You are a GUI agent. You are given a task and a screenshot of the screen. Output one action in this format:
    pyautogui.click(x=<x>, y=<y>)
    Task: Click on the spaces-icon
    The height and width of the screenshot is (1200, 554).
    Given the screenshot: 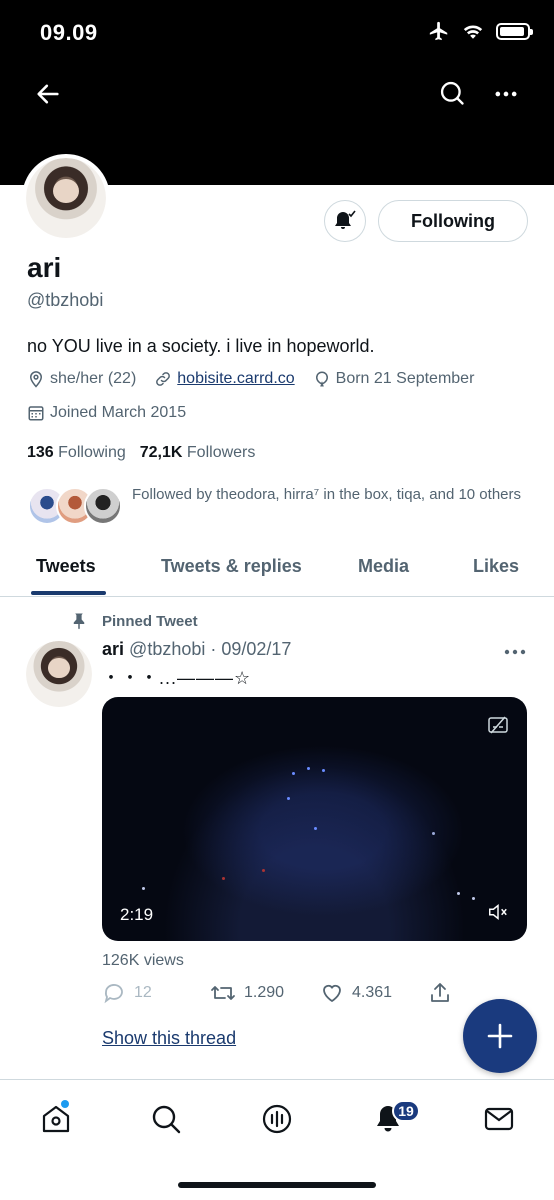 What is the action you would take?
    pyautogui.click(x=277, y=1119)
    